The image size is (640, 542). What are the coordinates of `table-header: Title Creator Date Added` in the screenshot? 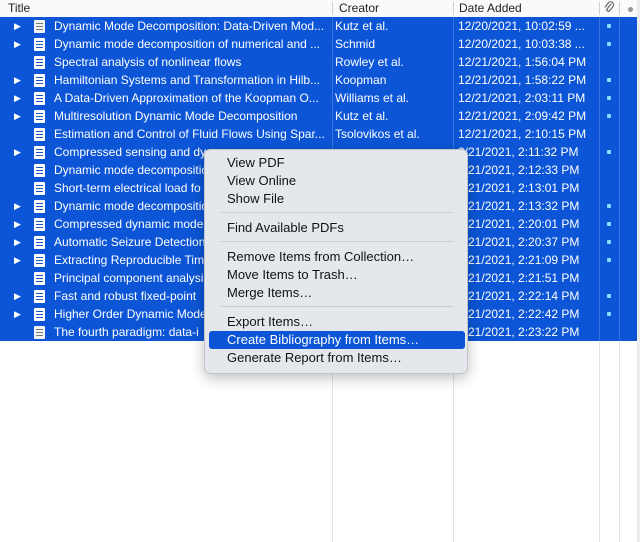 It's located at (320, 9).